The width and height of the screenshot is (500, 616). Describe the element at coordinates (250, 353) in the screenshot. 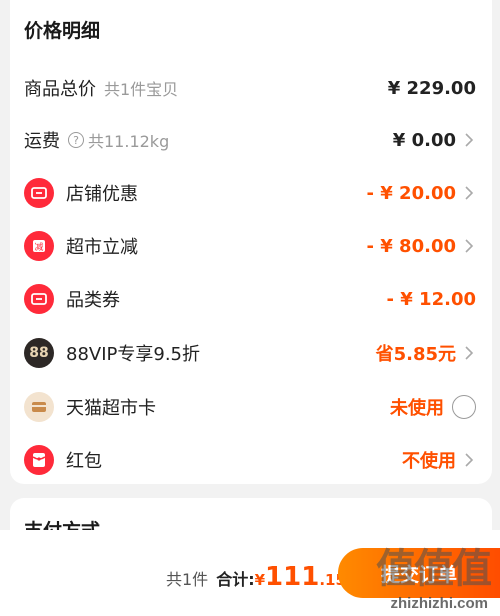

I see `vip-discount-row: 88 88VIP专享9.5折 省5.85元` at that location.